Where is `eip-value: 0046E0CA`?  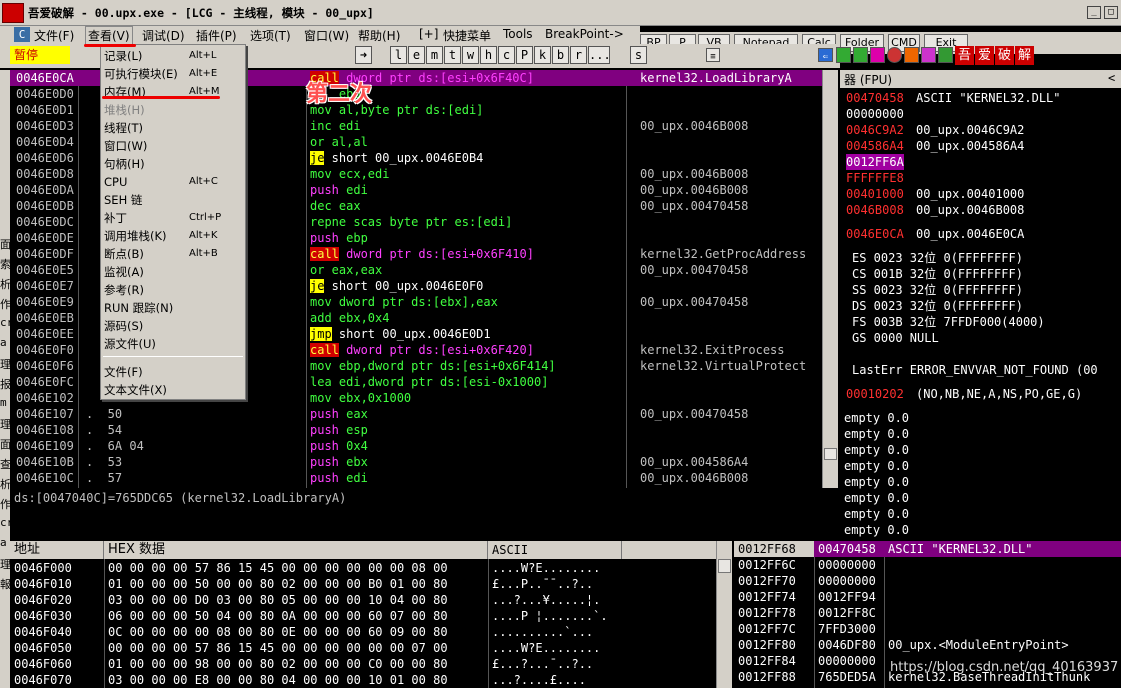 eip-value: 0046E0CA is located at coordinates (875, 234).